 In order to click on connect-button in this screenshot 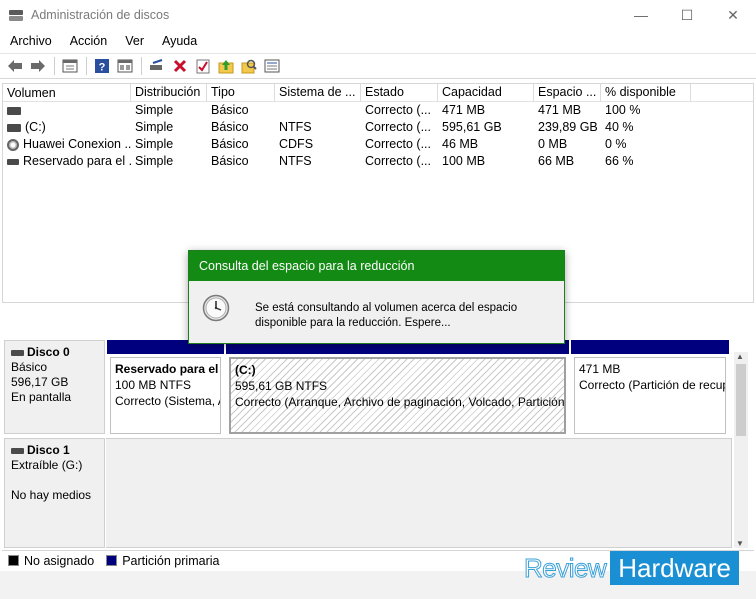, I will do `click(157, 66)`.